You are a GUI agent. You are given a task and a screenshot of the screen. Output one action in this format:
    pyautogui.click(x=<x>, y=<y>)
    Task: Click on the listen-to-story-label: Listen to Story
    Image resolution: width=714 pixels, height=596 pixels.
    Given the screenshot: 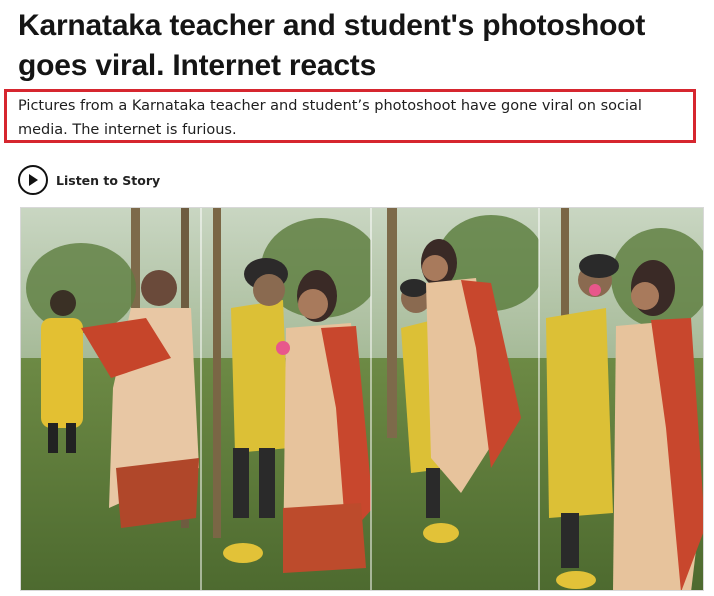 What is the action you would take?
    pyautogui.click(x=108, y=180)
    